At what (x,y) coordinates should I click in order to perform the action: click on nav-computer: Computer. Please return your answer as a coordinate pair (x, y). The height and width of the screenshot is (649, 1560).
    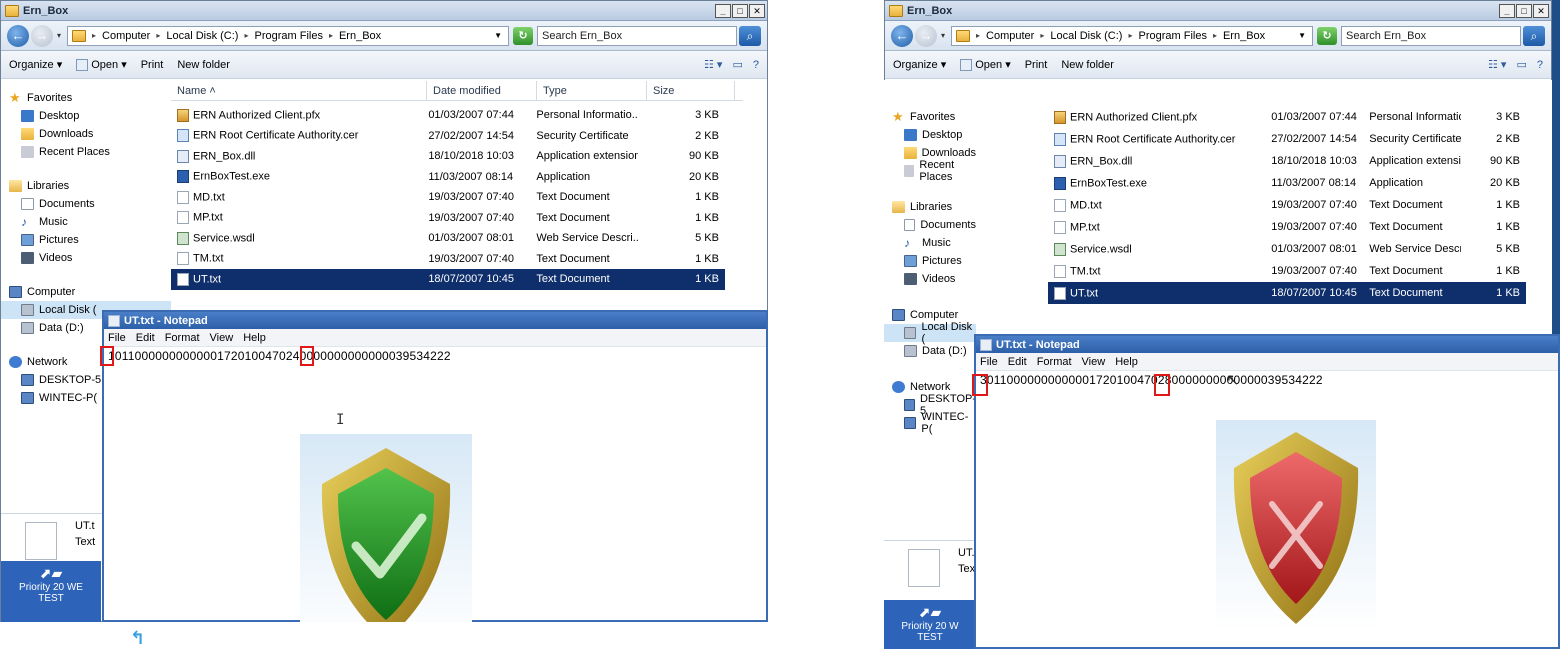
    Looking at the image, I should click on (86, 292).